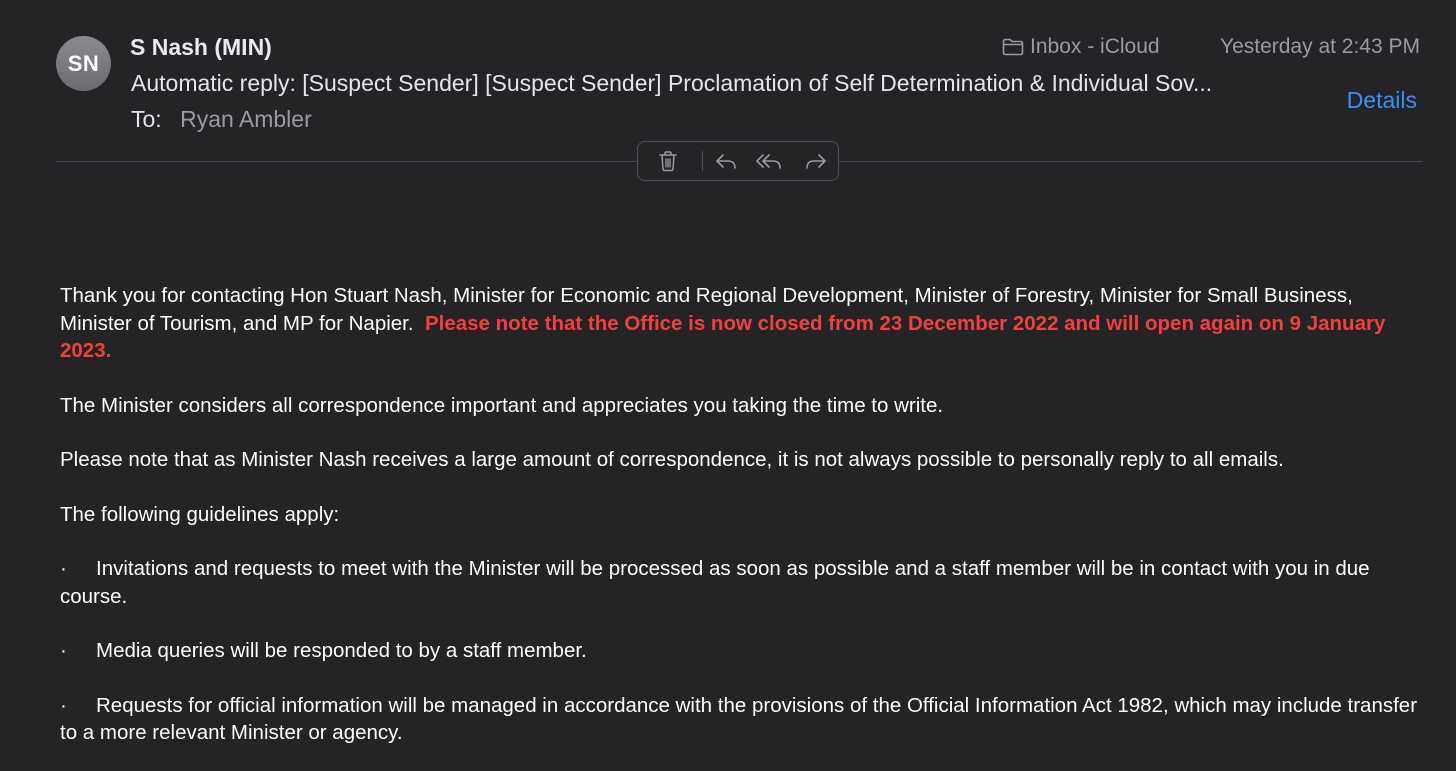 The width and height of the screenshot is (1456, 771). I want to click on reply-all-icon, so click(769, 161).